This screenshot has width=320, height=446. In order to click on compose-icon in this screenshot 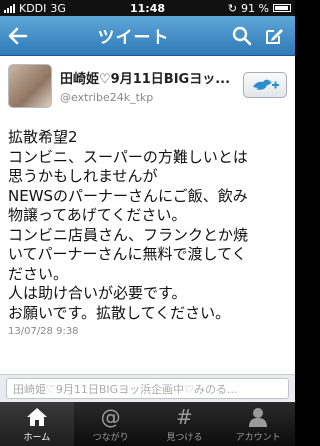, I will do `click(274, 36)`.